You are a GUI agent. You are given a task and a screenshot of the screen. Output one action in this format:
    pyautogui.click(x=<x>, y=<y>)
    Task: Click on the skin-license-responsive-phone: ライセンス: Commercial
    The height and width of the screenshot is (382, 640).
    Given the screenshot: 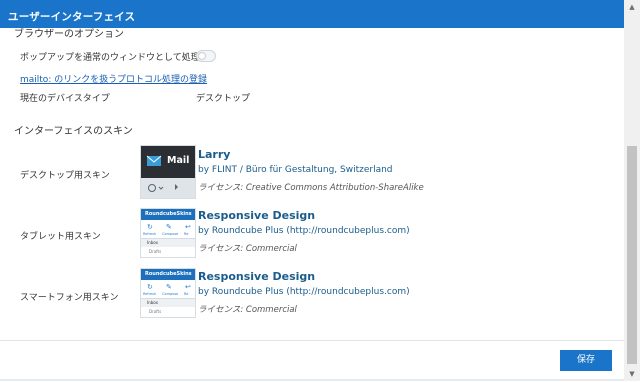 What is the action you would take?
    pyautogui.click(x=247, y=310)
    